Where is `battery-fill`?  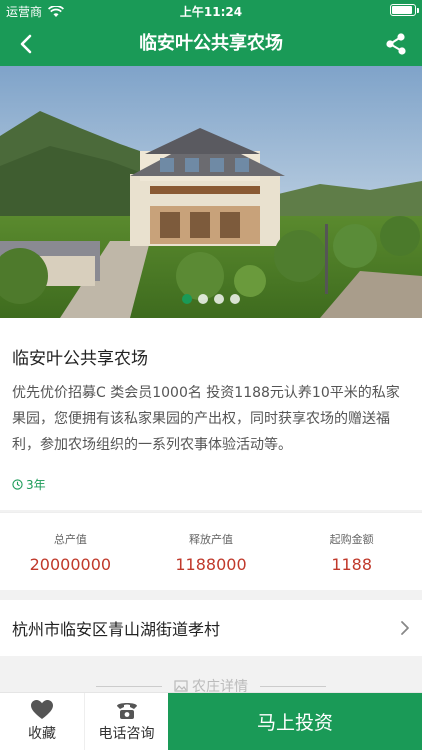
battery-fill is located at coordinates (402, 10).